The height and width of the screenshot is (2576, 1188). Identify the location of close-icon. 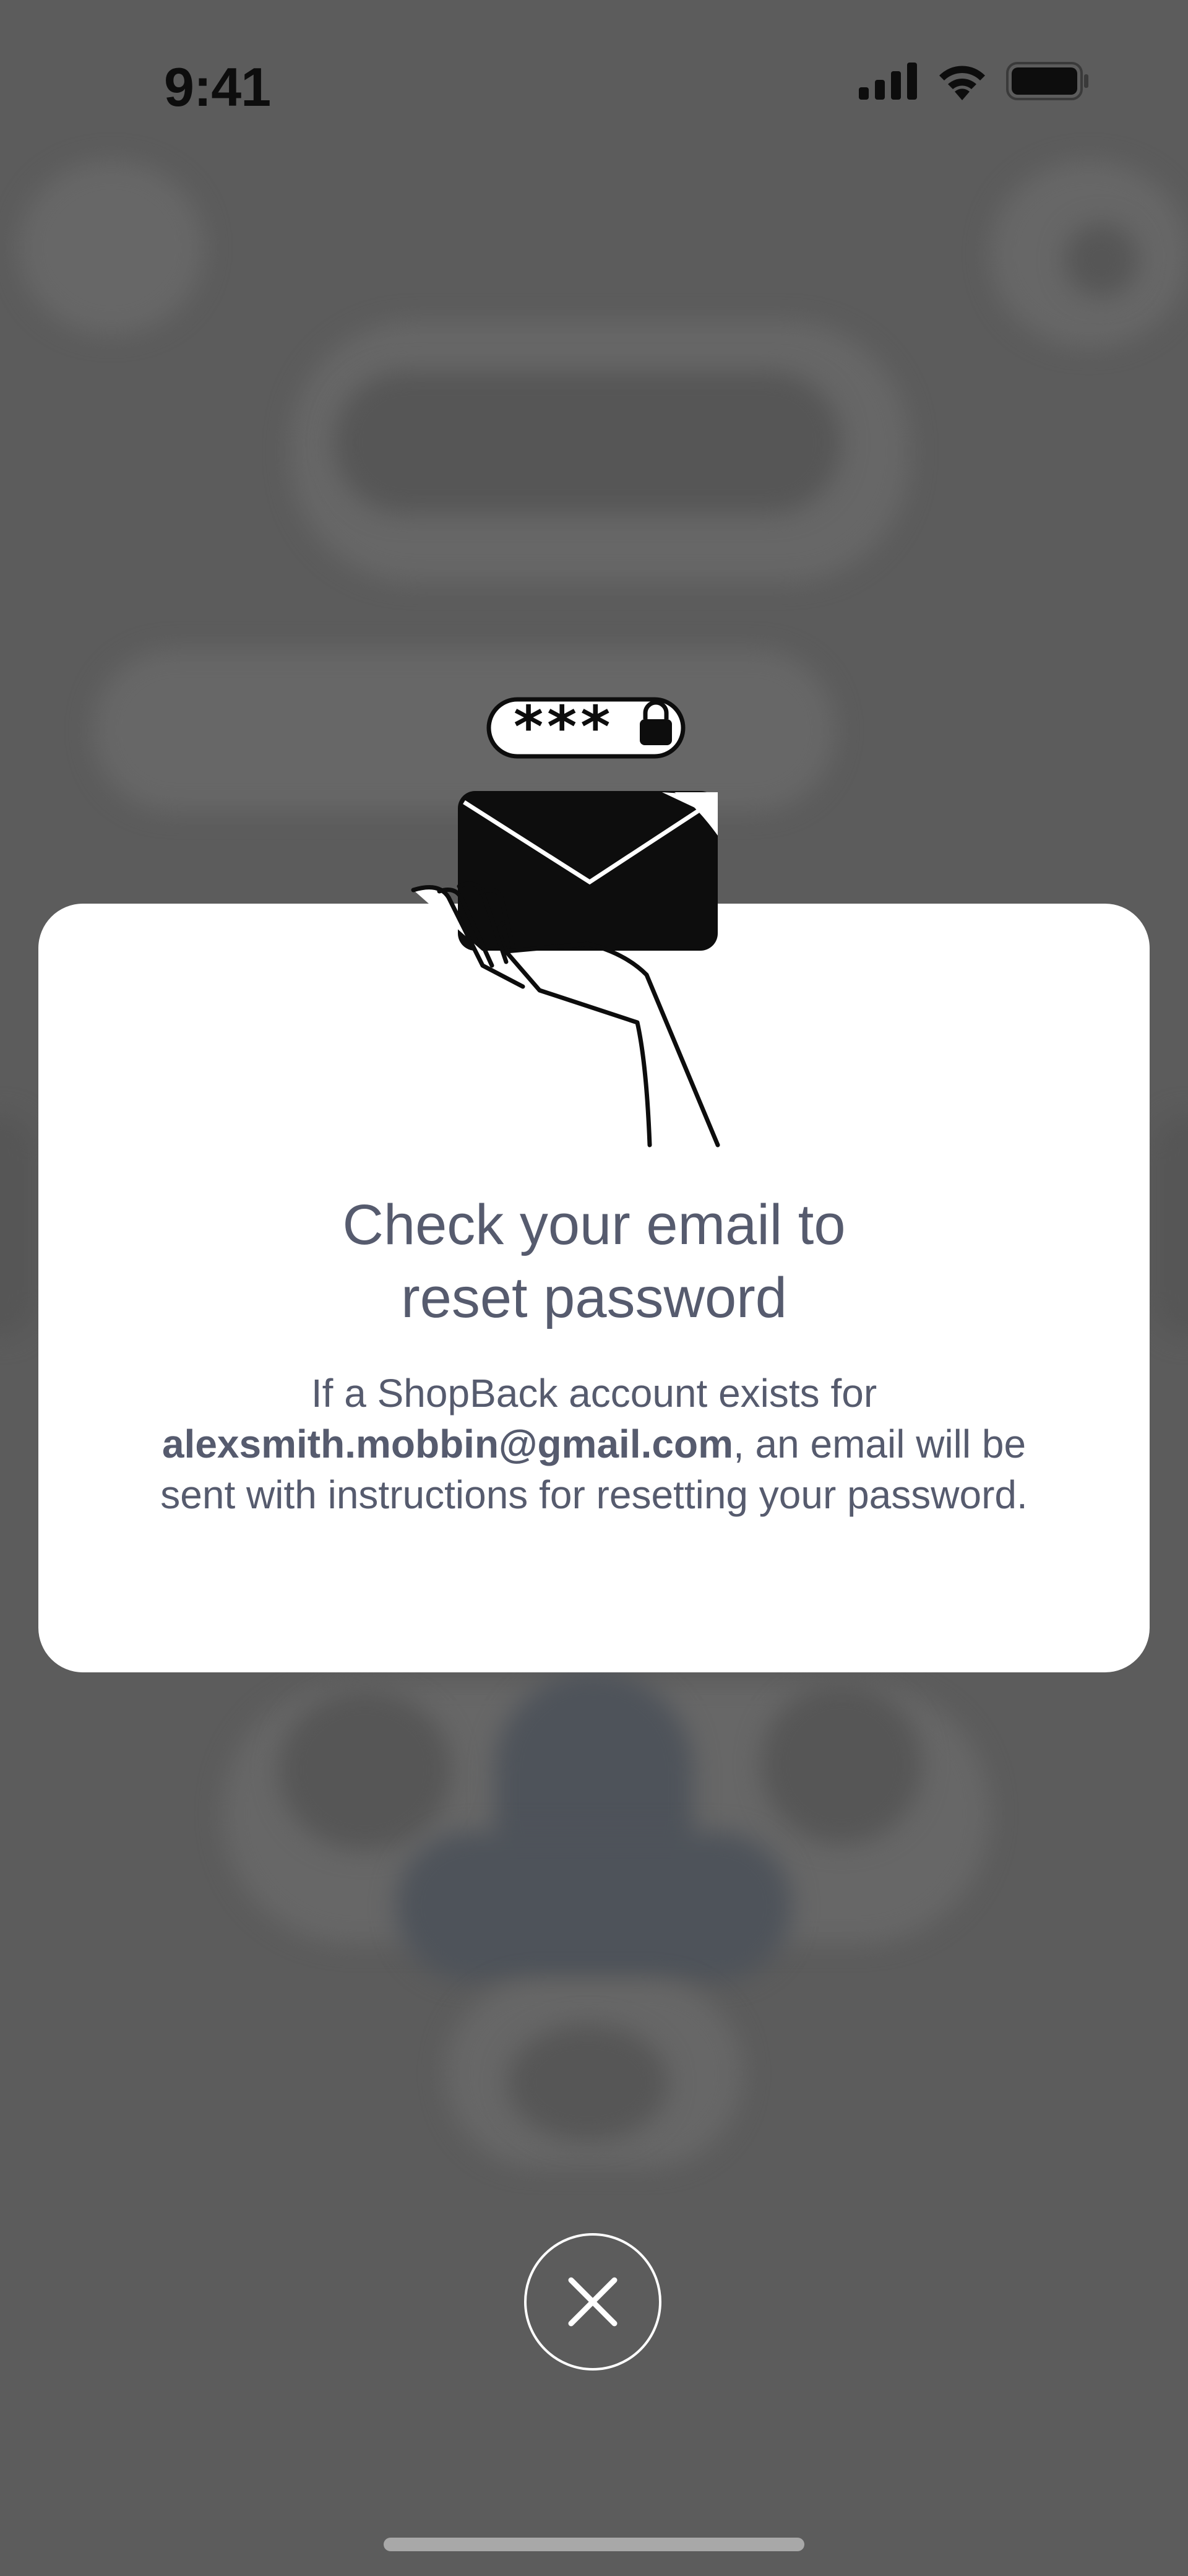
(593, 2302).